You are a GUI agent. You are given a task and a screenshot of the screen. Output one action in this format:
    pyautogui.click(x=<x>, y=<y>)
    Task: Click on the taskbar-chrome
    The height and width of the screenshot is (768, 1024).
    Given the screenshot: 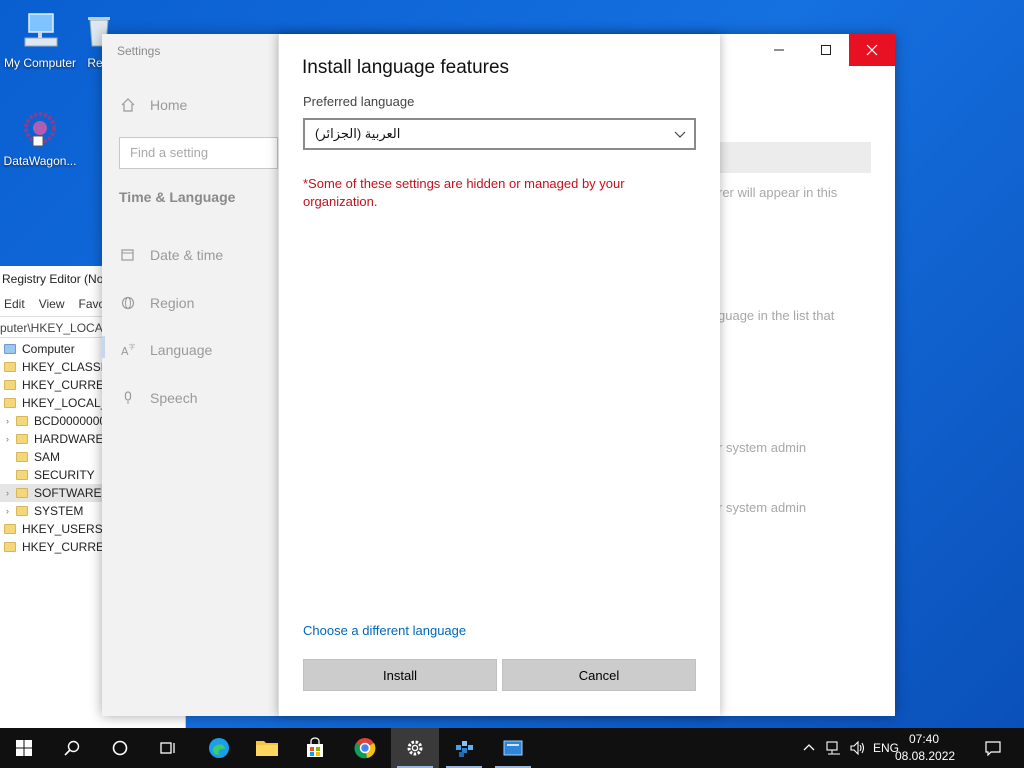 What is the action you would take?
    pyautogui.click(x=365, y=748)
    